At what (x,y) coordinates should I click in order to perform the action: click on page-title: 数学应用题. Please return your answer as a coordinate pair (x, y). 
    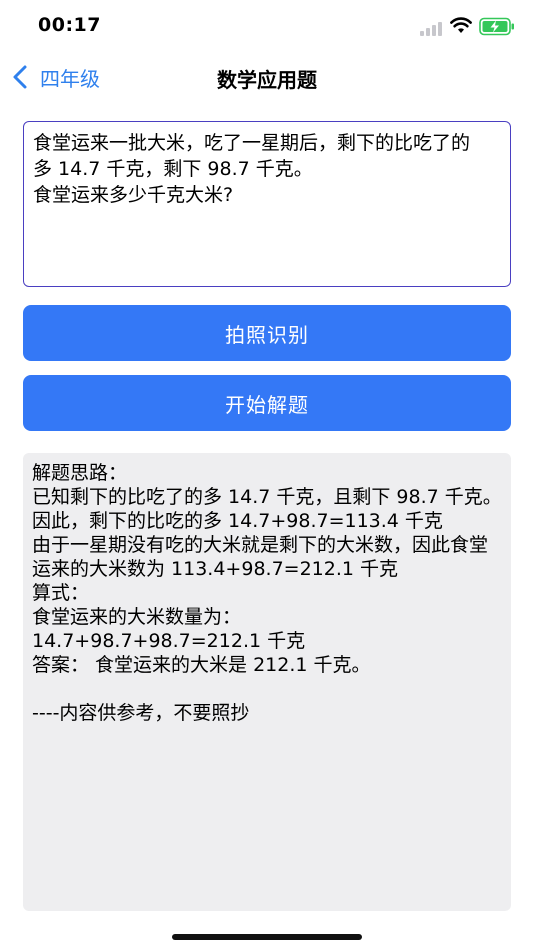
    Looking at the image, I should click on (267, 80).